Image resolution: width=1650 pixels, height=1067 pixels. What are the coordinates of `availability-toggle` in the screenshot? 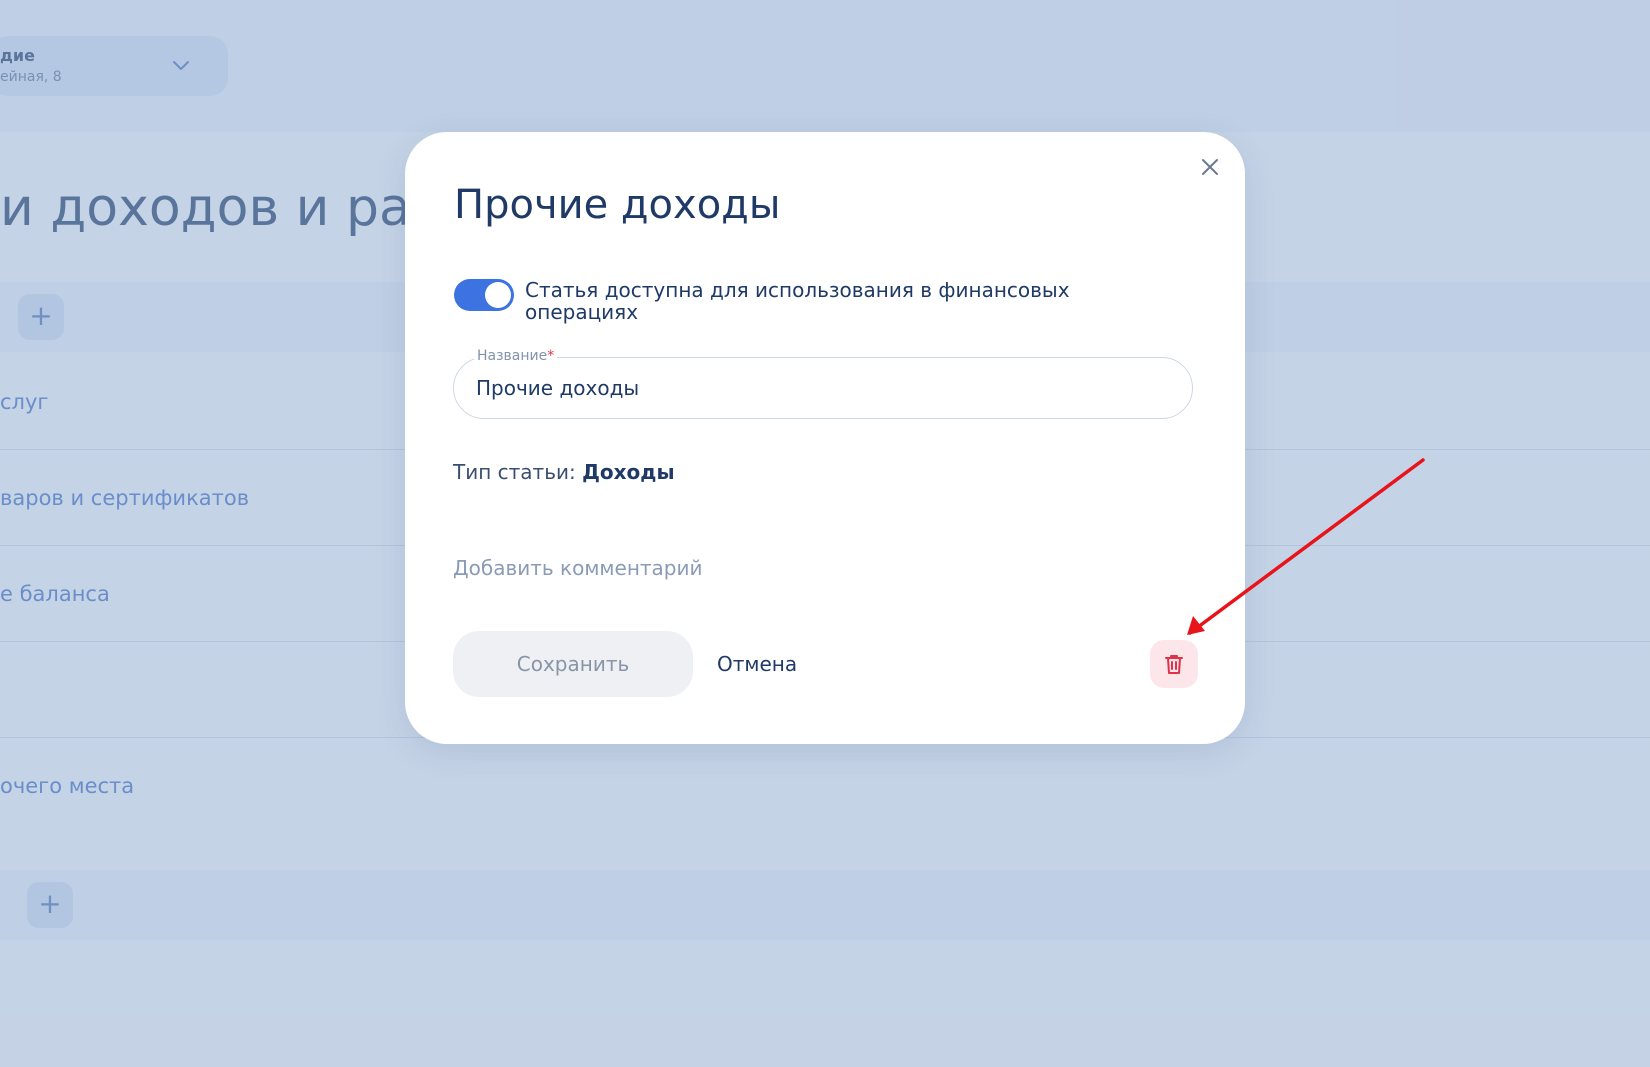 It's located at (484, 295).